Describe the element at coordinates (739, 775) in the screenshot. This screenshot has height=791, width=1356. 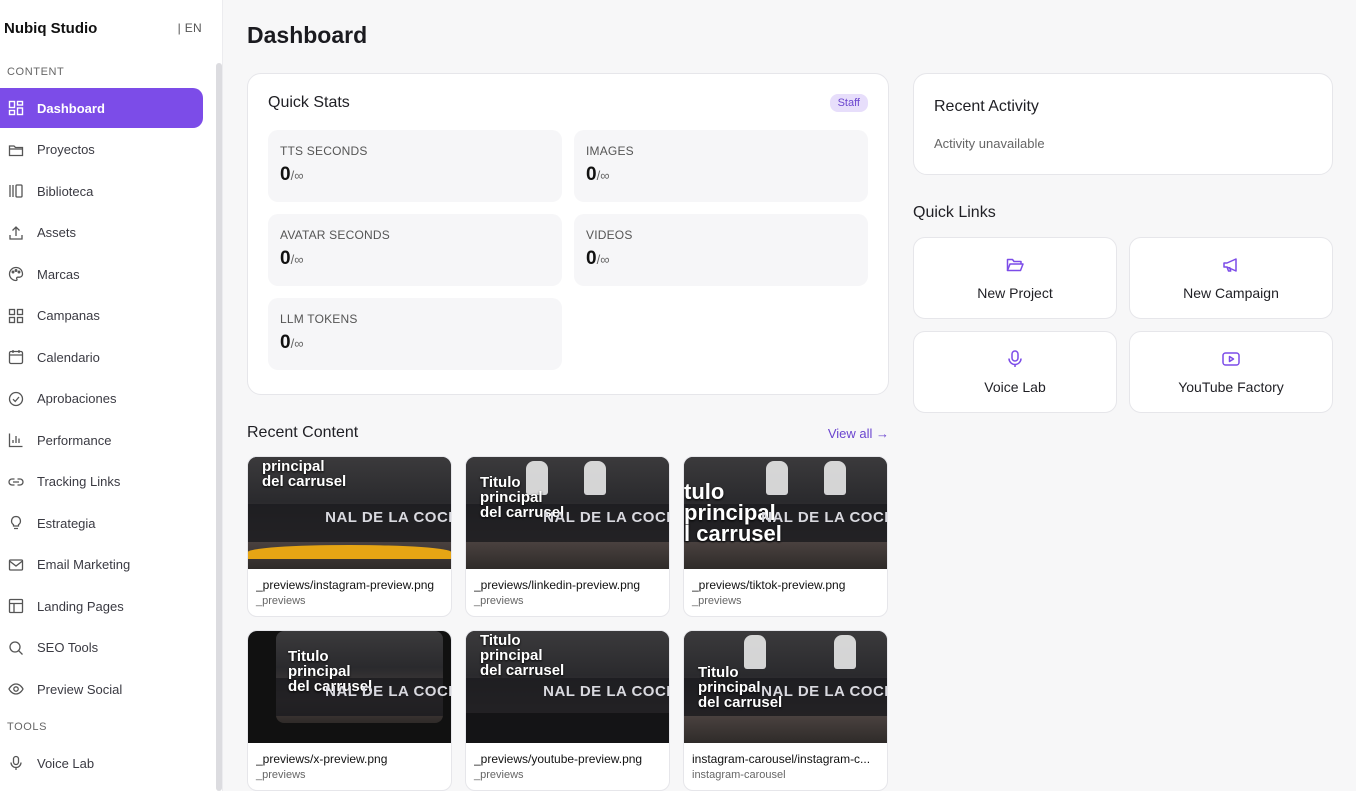
I see `content-folder: instagram-carousel` at that location.